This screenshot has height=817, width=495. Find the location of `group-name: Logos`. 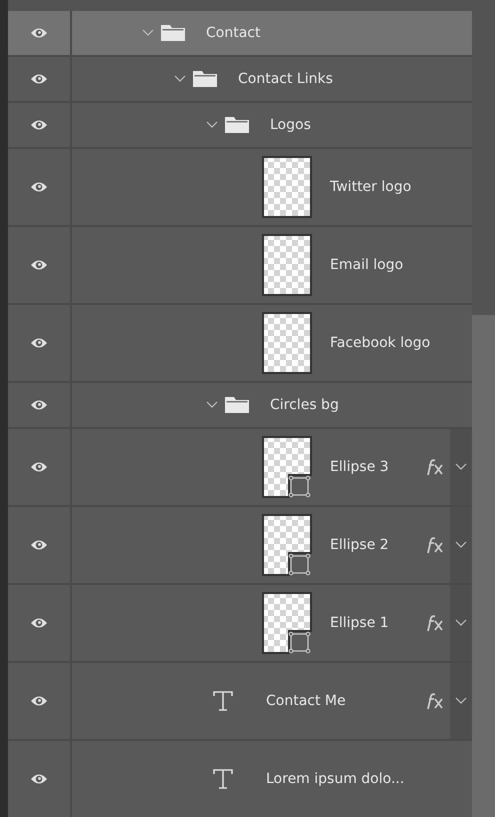

group-name: Logos is located at coordinates (290, 125).